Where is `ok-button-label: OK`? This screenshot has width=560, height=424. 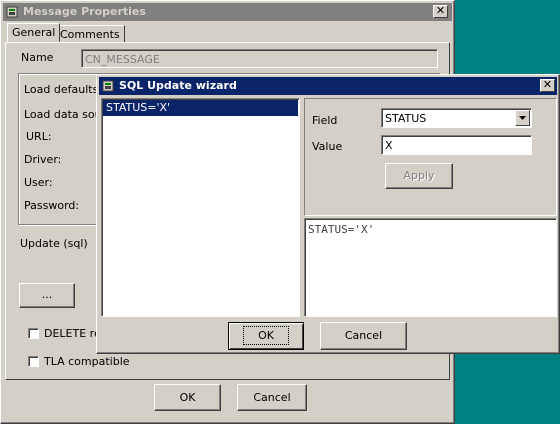 ok-button-label: OK is located at coordinates (187, 397).